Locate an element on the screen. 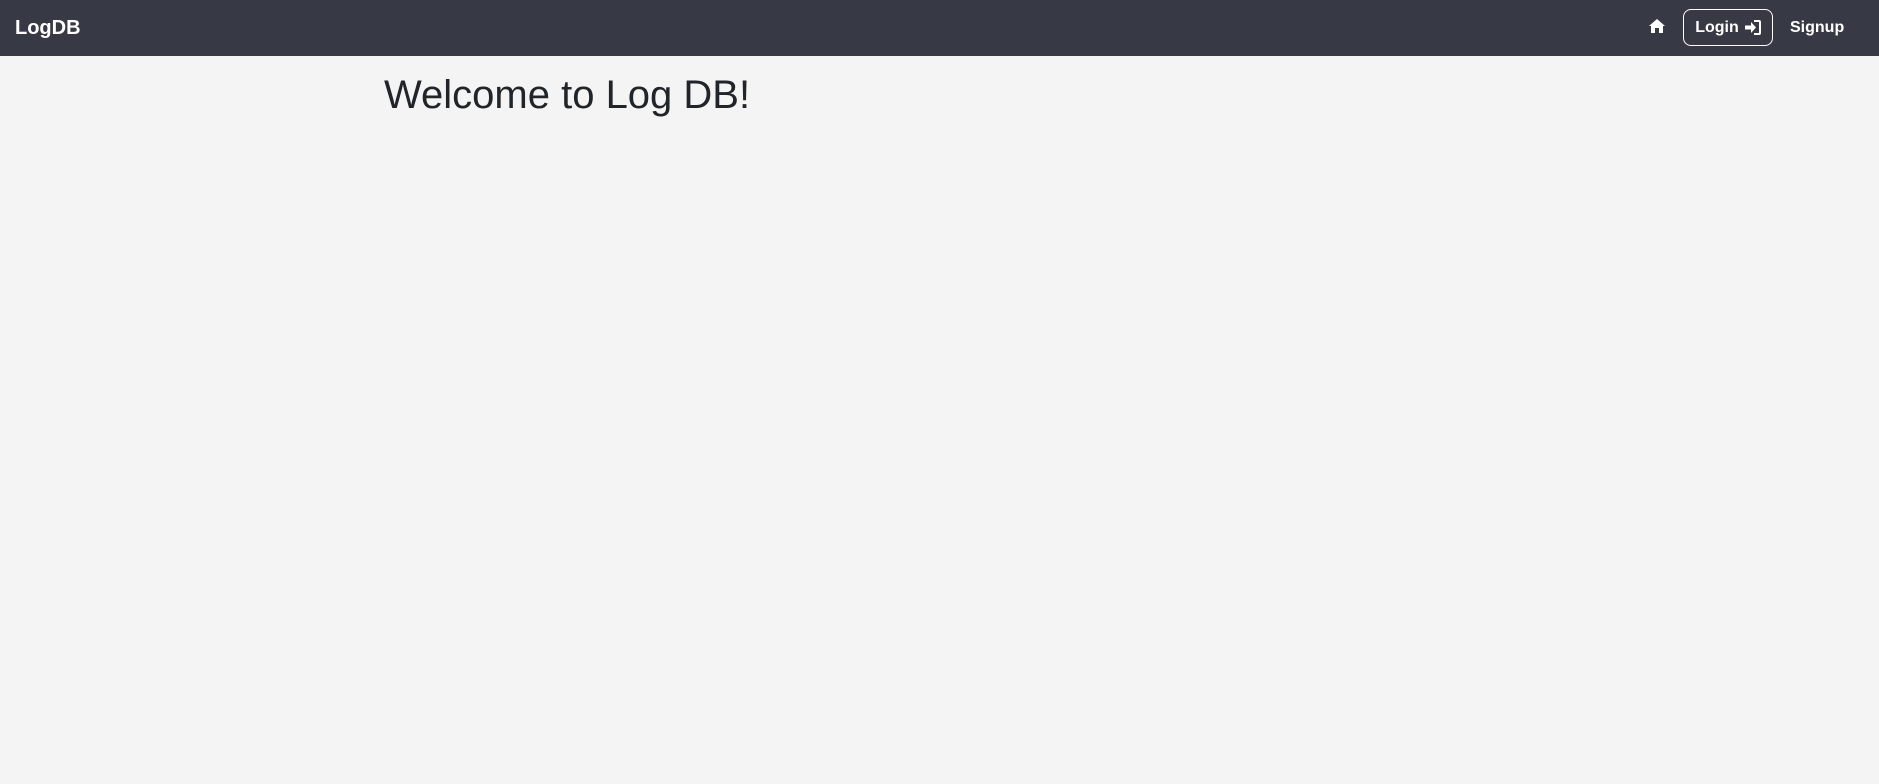 The width and height of the screenshot is (1879, 784). login-button: Login is located at coordinates (1728, 27).